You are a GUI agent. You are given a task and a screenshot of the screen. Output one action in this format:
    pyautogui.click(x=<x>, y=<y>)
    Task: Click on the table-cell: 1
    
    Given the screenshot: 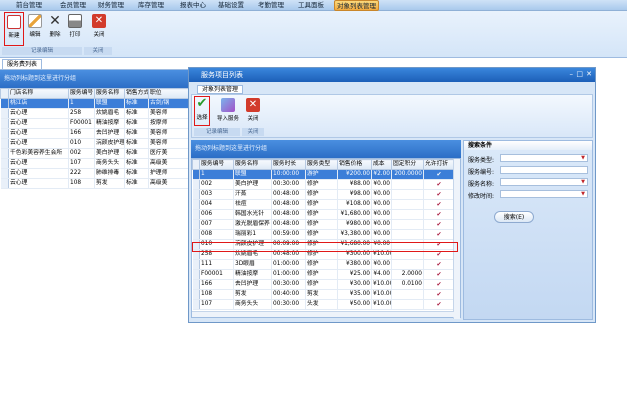 What is the action you would take?
    pyautogui.click(x=216, y=174)
    